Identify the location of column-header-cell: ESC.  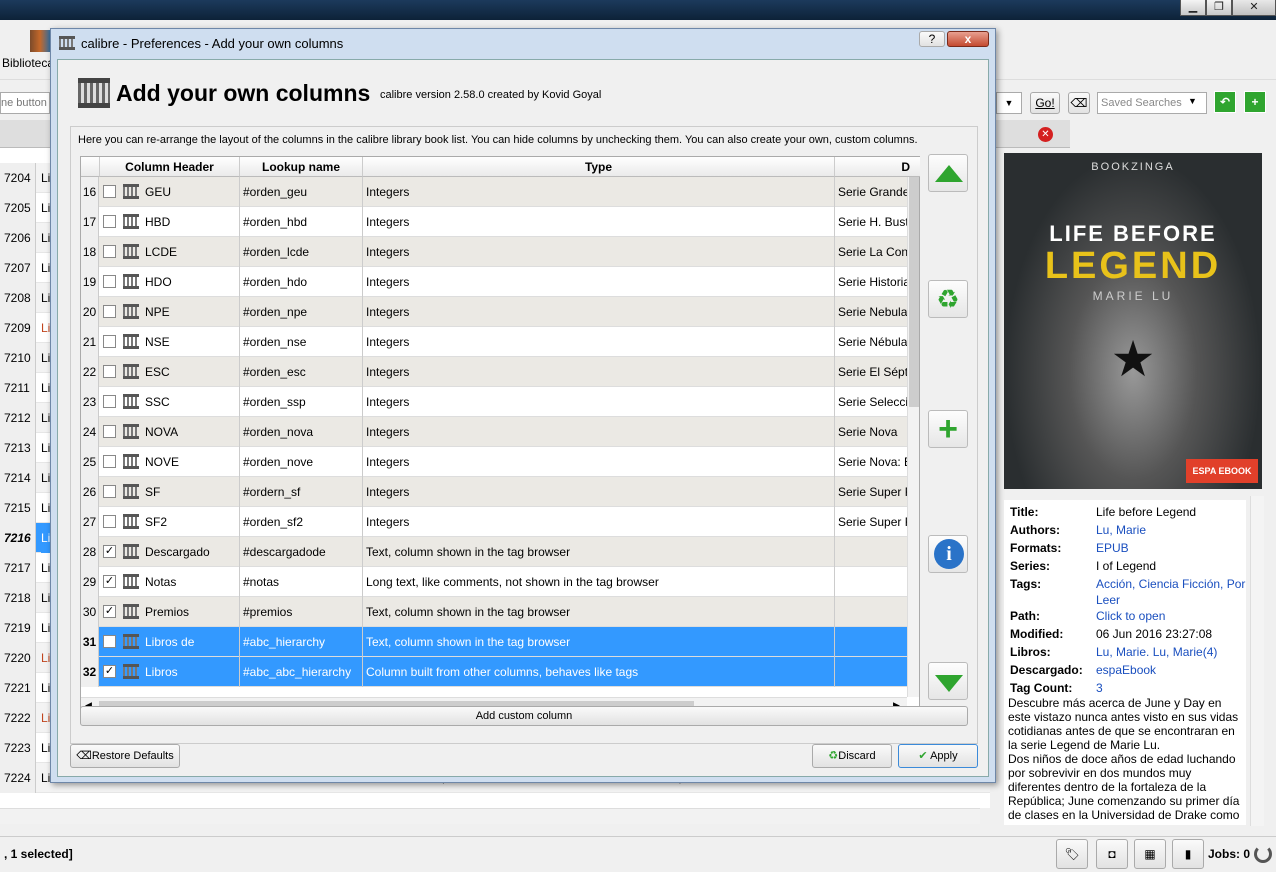
(157, 372).